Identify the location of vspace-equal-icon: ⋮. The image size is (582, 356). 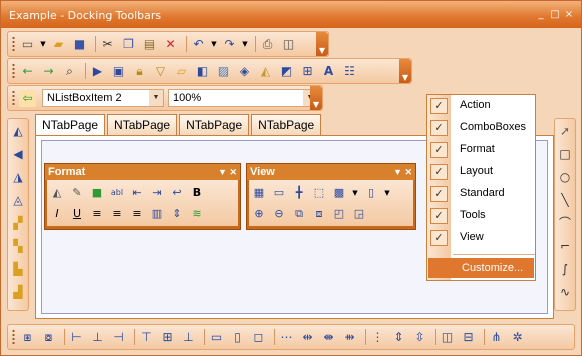
(377, 337).